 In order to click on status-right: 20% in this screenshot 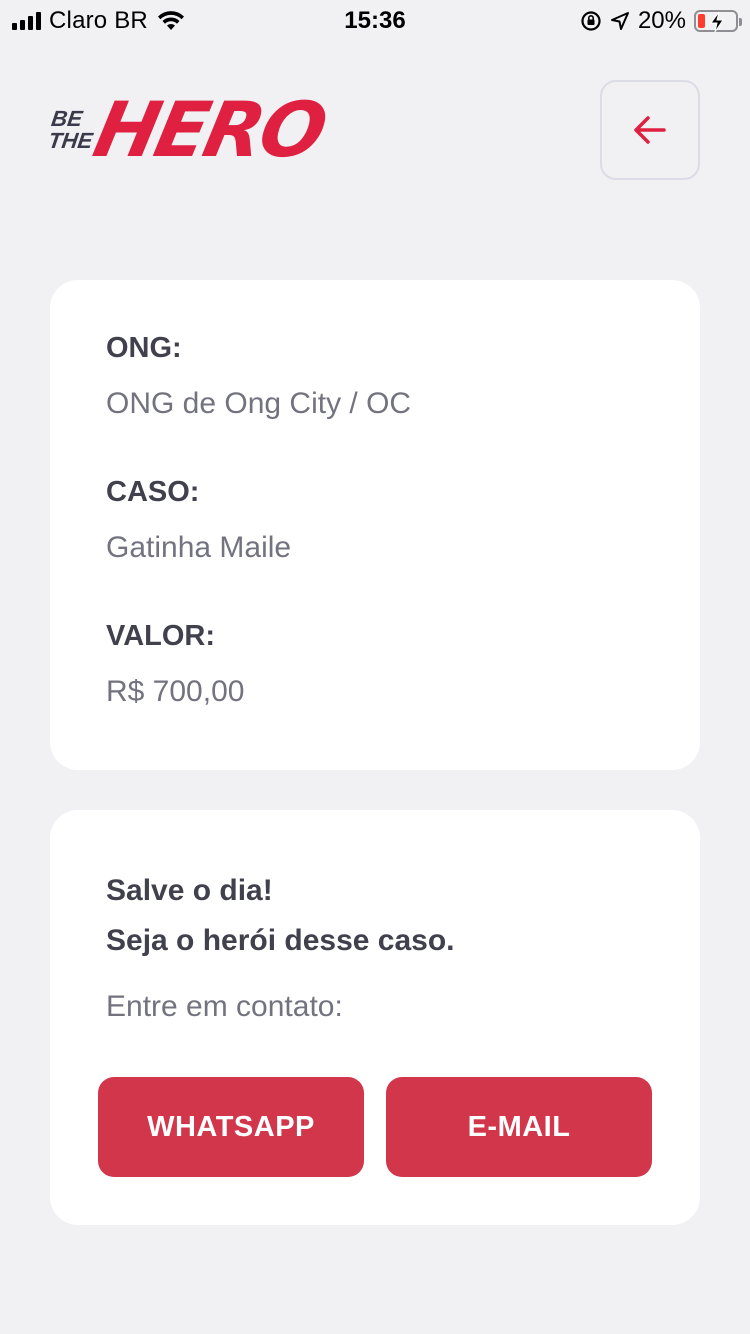, I will do `click(661, 21)`.